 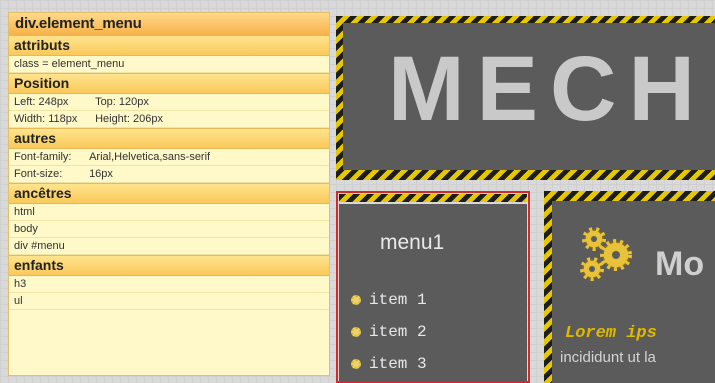 What do you see at coordinates (398, 332) in the screenshot?
I see `menu-item-label: item 2` at bounding box center [398, 332].